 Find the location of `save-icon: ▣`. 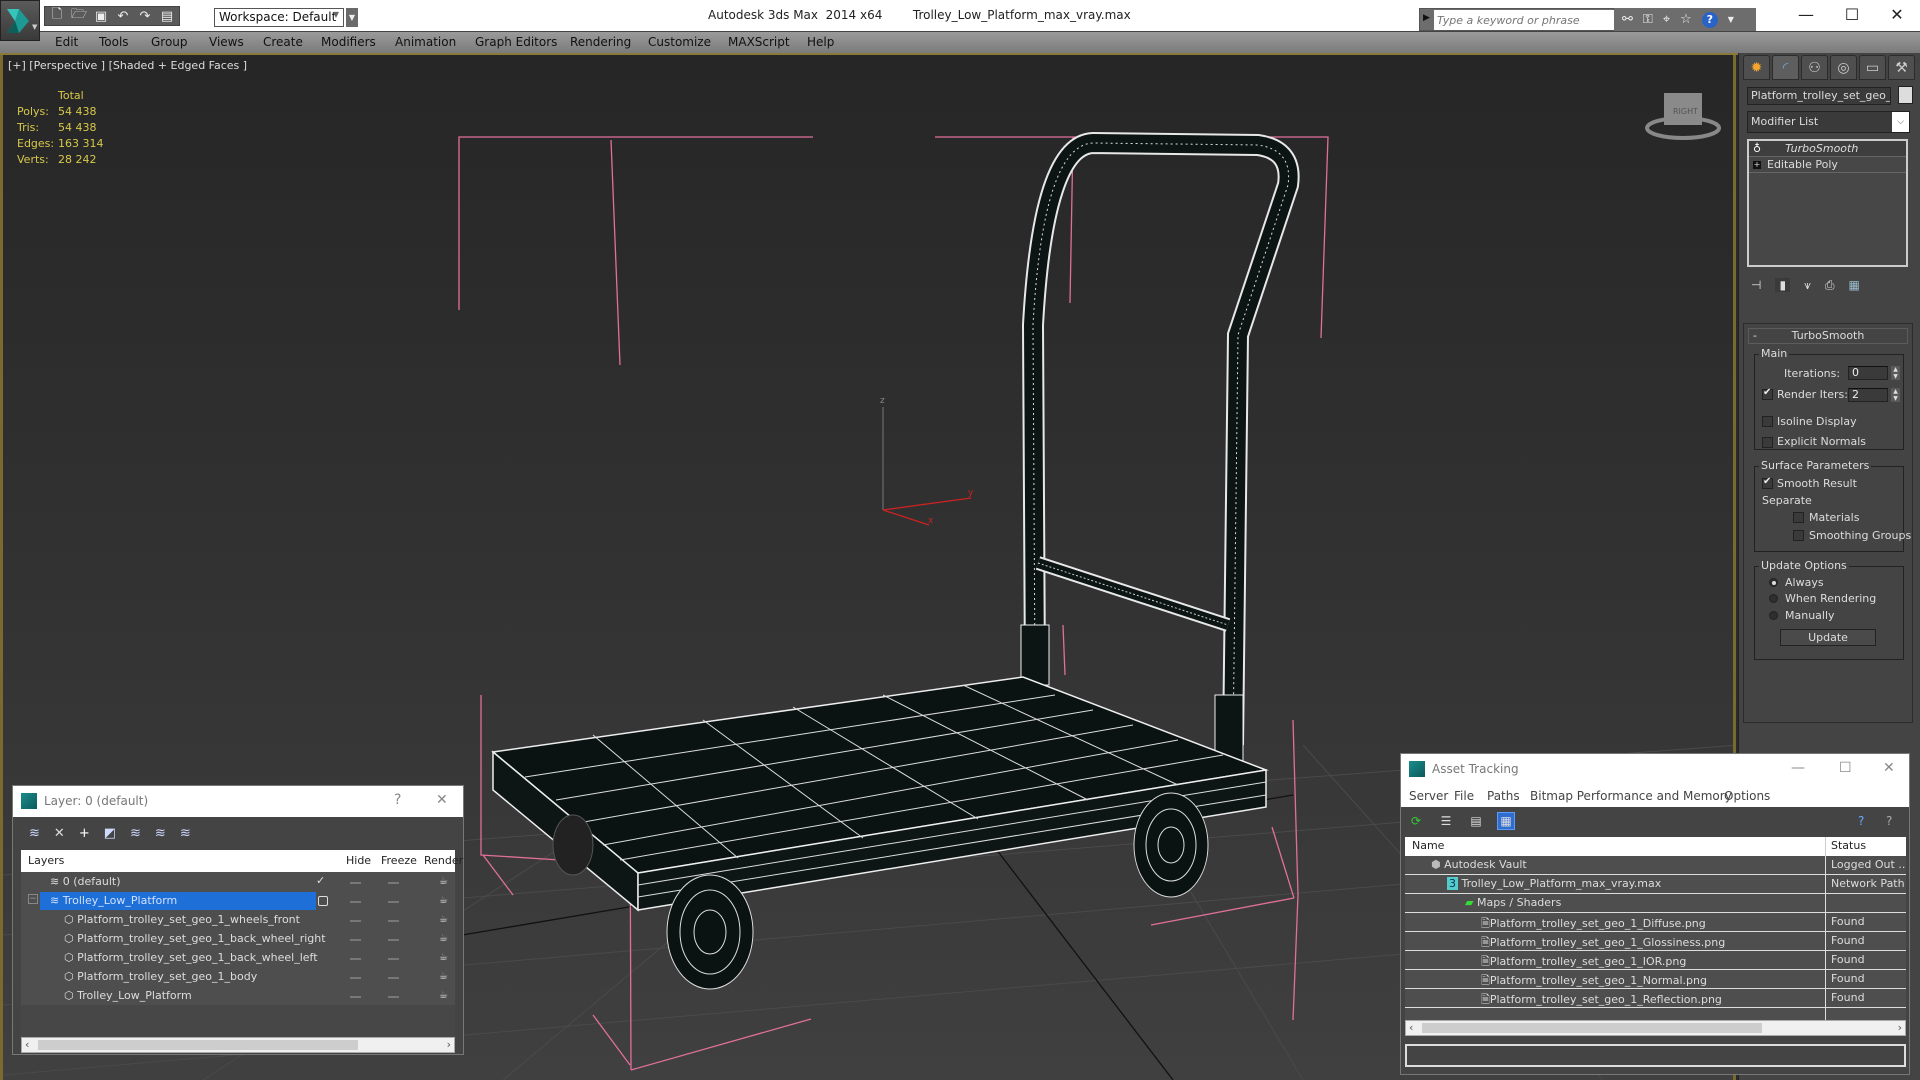

save-icon: ▣ is located at coordinates (101, 16).